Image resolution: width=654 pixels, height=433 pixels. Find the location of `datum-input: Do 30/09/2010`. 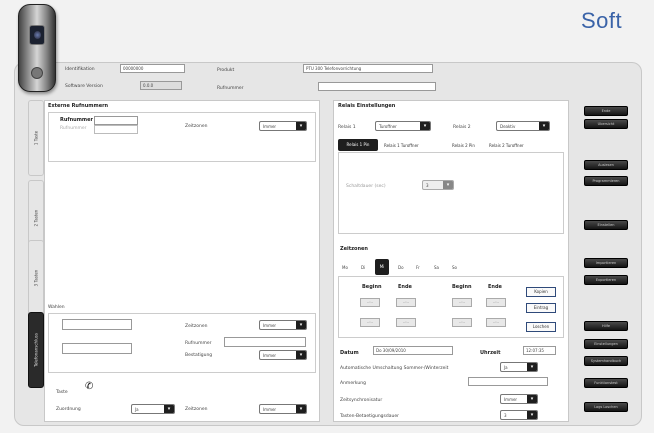

datum-input: Do 30/09/2010 is located at coordinates (413, 350).